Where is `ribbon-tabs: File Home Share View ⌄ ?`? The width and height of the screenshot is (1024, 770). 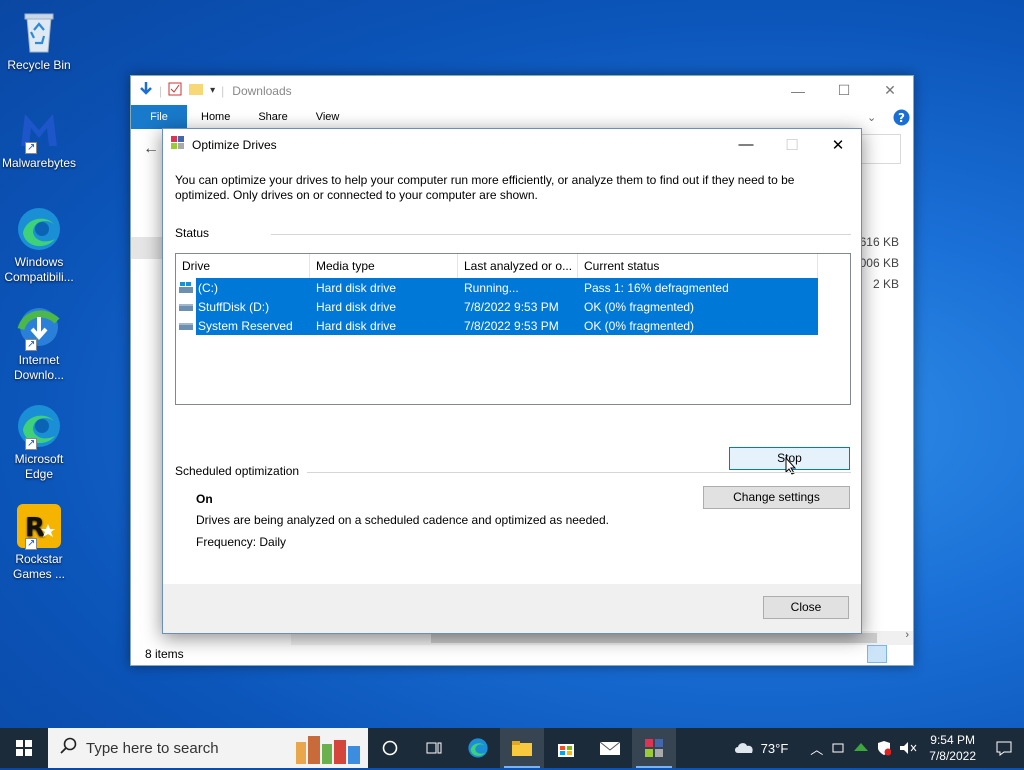
ribbon-tabs: File Home Share View ⌄ ? is located at coordinates (522, 117).